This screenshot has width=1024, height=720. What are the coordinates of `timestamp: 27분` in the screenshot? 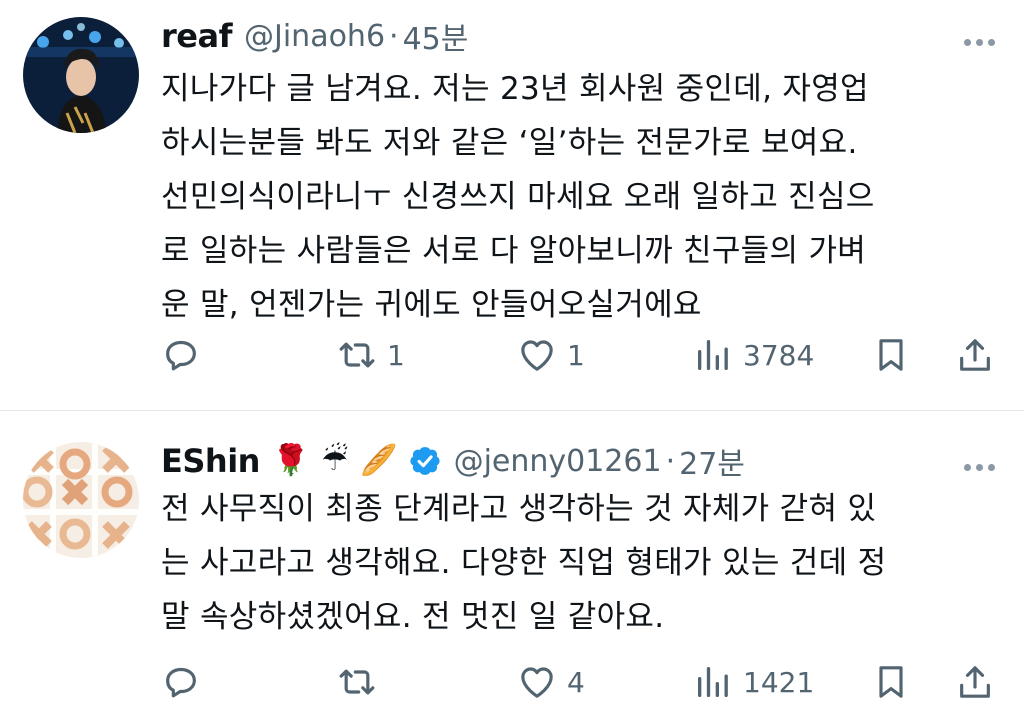 It's located at (712, 461).